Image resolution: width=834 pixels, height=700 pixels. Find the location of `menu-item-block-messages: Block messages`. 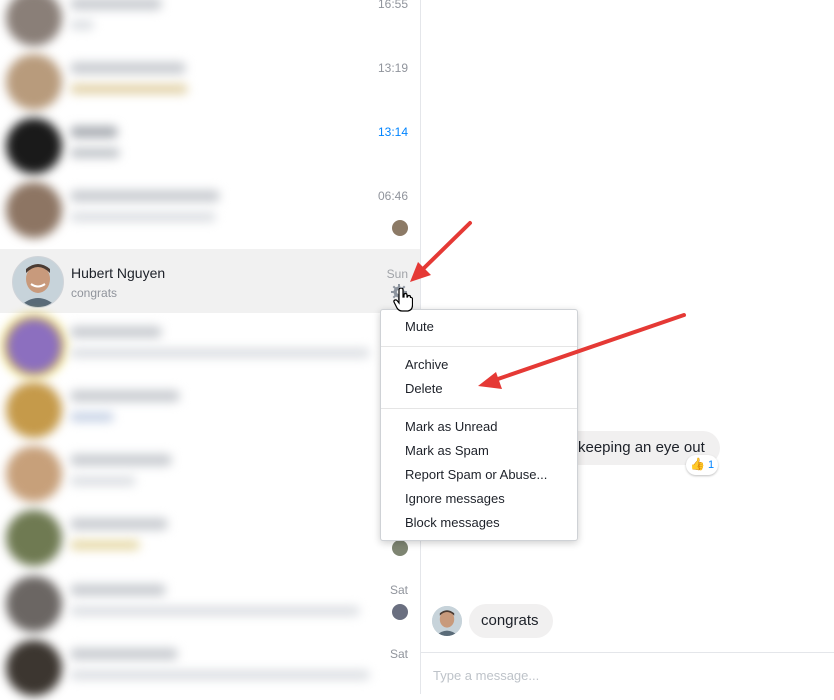

menu-item-block-messages: Block messages is located at coordinates (452, 522).